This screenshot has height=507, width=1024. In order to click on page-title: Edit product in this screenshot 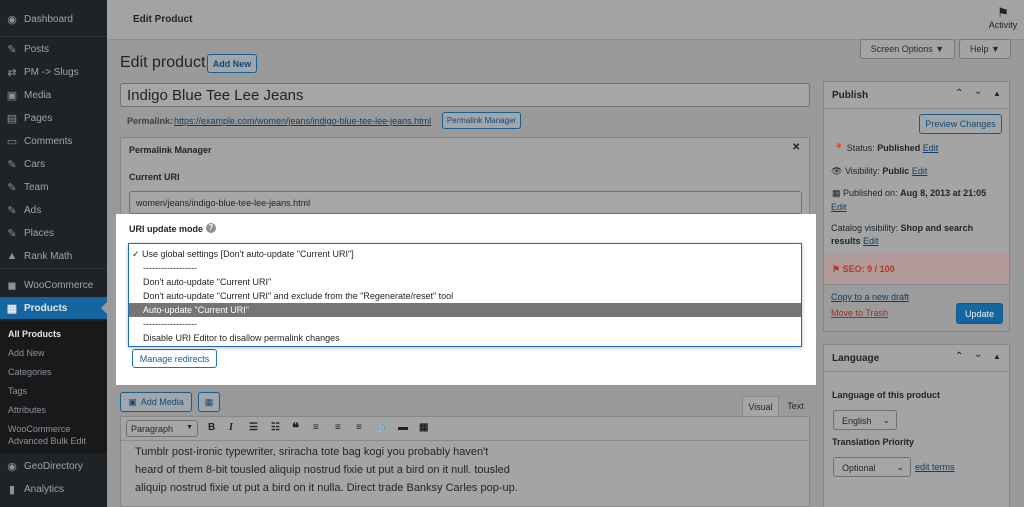, I will do `click(163, 62)`.